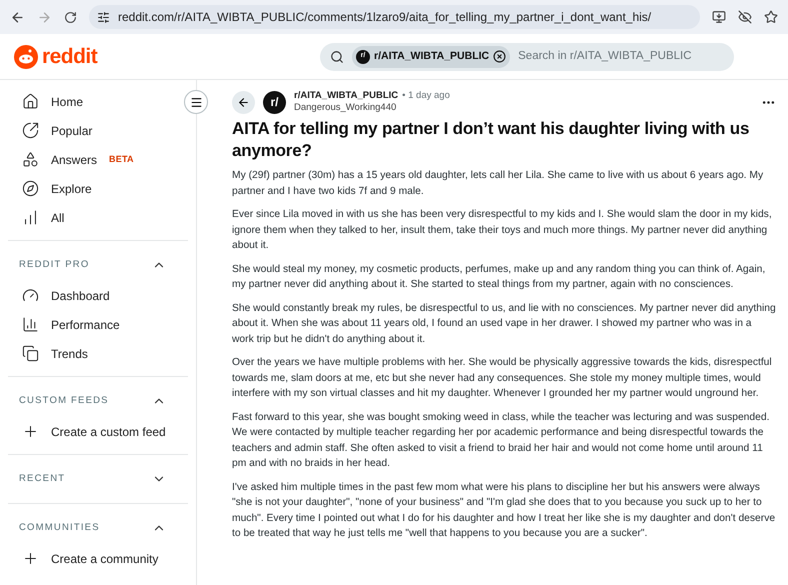 The height and width of the screenshot is (585, 788). I want to click on section-header: CUSTOM FEEDS, so click(98, 401).